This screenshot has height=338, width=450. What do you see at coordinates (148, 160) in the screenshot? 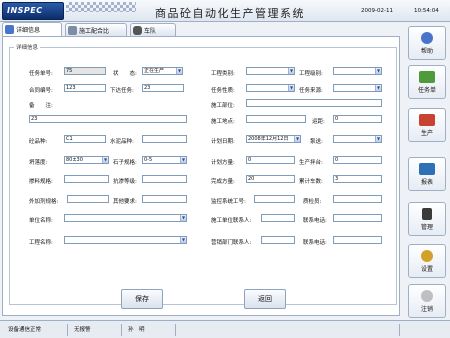
I see `stone-spec-value: 0-5` at bounding box center [148, 160].